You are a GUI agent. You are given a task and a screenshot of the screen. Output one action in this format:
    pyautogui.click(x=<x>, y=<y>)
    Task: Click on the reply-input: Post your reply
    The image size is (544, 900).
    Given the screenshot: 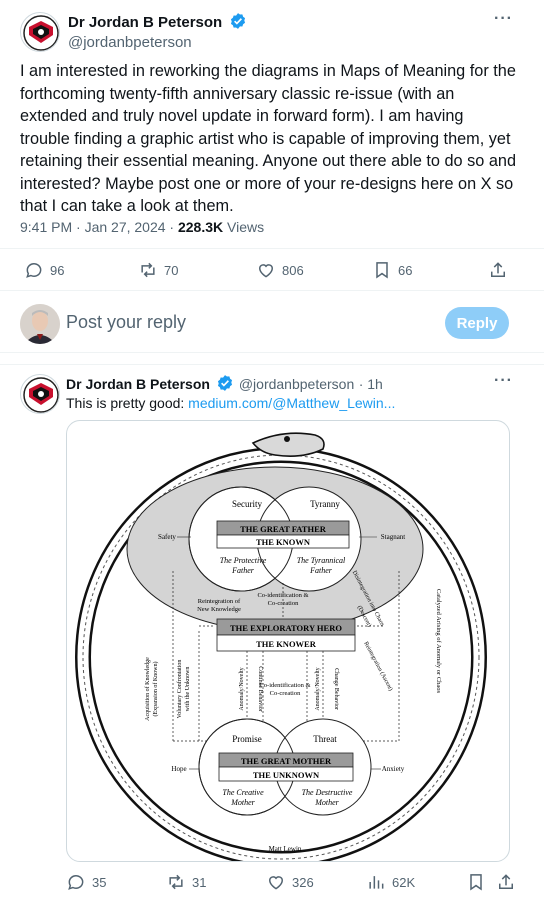 What is the action you would take?
    pyautogui.click(x=126, y=322)
    